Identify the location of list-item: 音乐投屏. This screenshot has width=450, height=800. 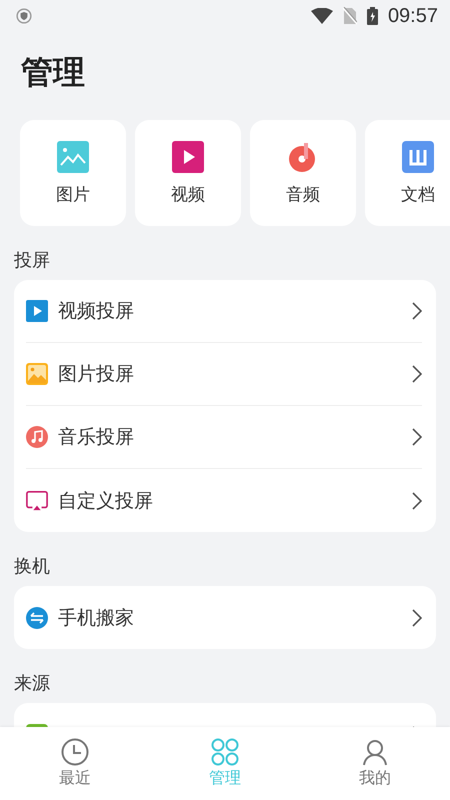
(224, 437).